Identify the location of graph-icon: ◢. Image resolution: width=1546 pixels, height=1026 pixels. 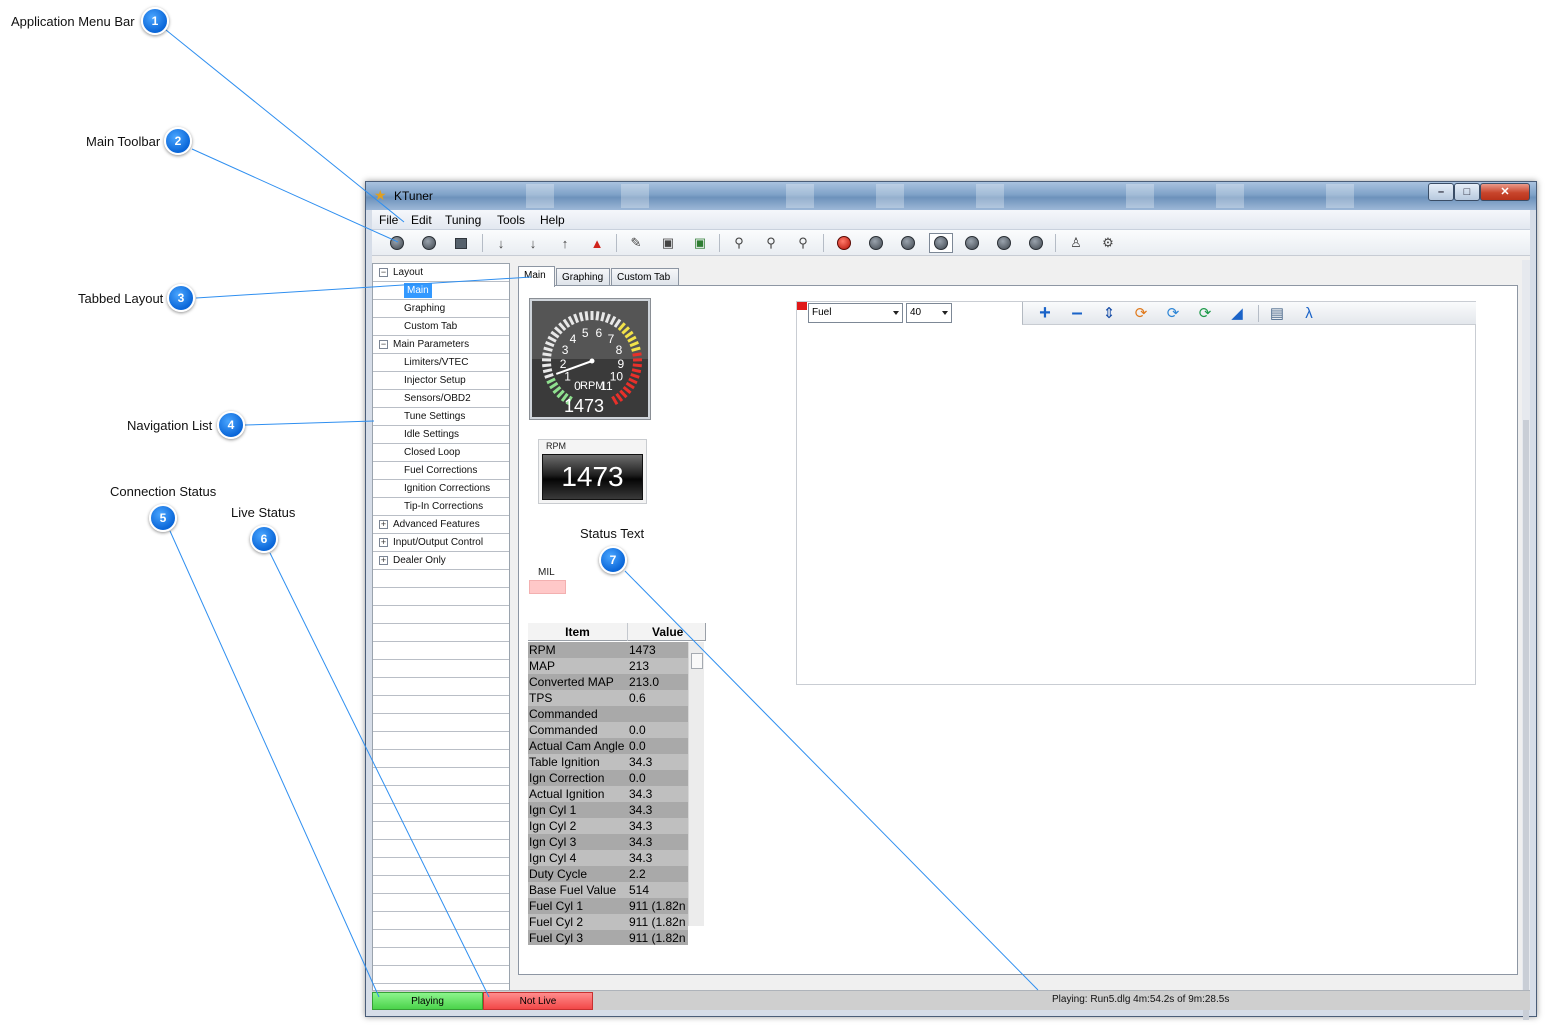
(1237, 313).